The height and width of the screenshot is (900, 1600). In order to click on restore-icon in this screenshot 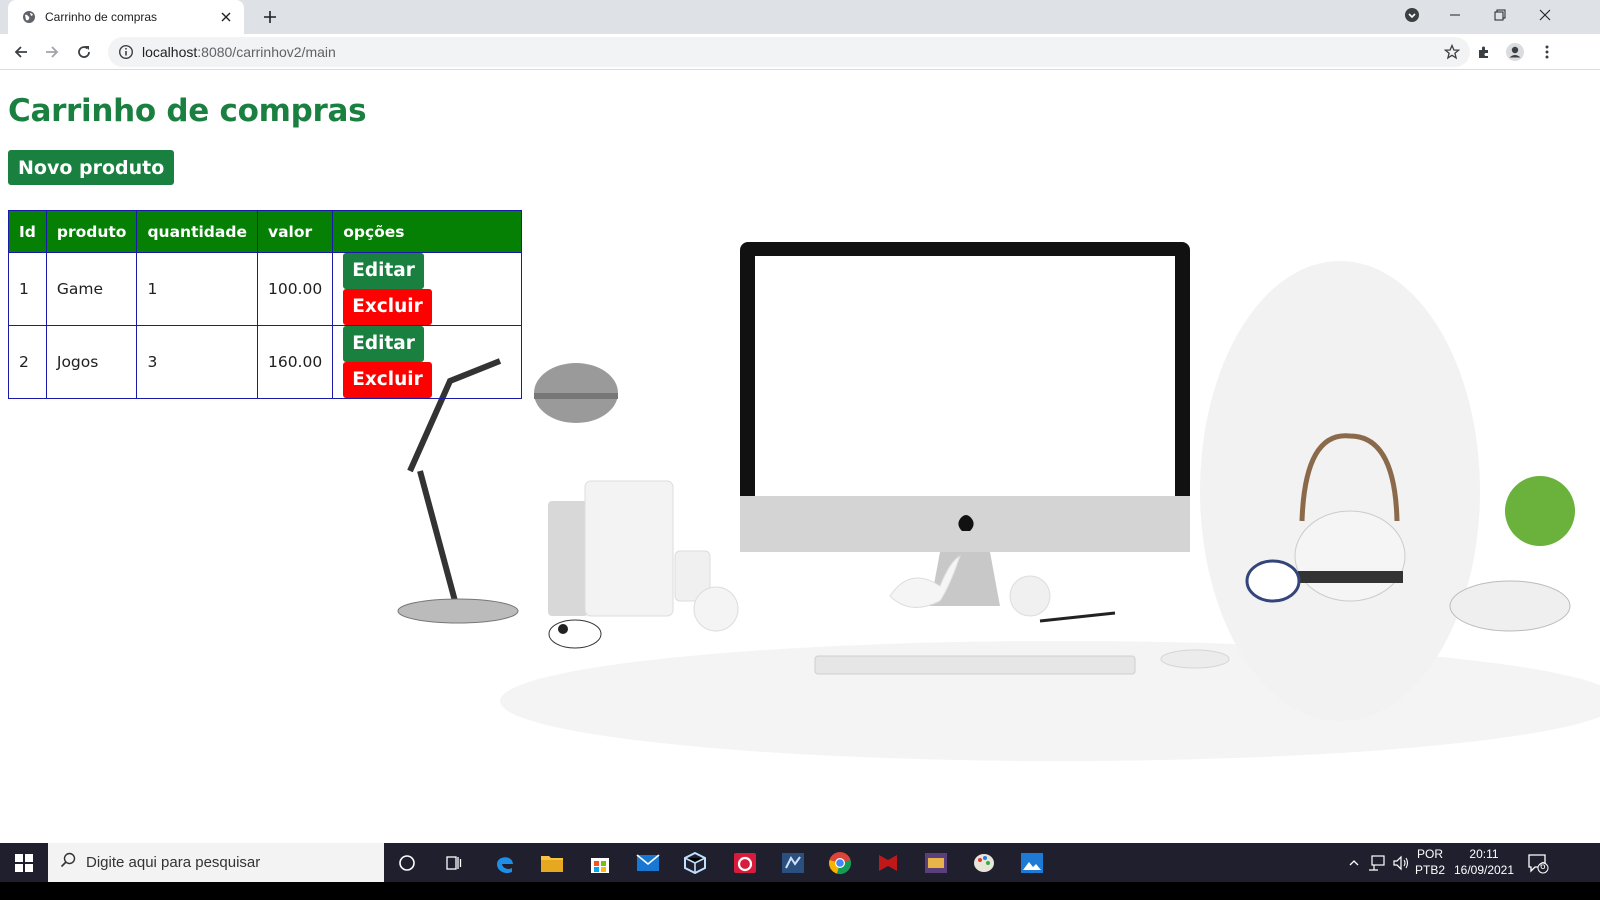, I will do `click(1500, 15)`.